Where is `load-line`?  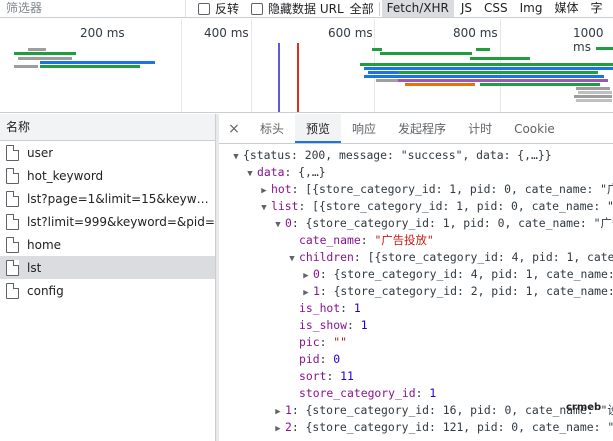
load-line is located at coordinates (298, 77).